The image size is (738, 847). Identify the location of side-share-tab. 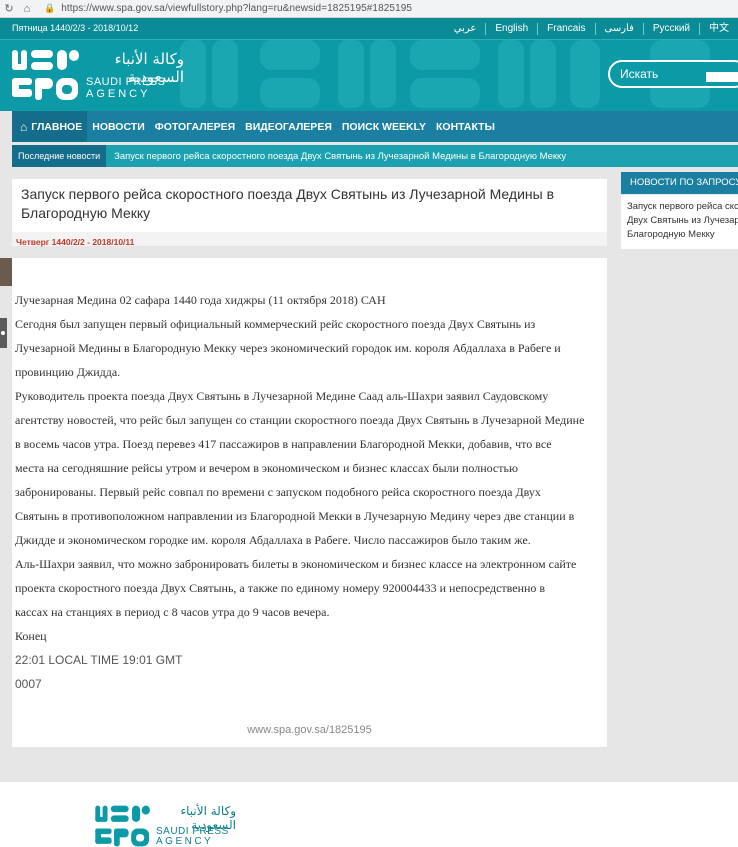
(6, 272).